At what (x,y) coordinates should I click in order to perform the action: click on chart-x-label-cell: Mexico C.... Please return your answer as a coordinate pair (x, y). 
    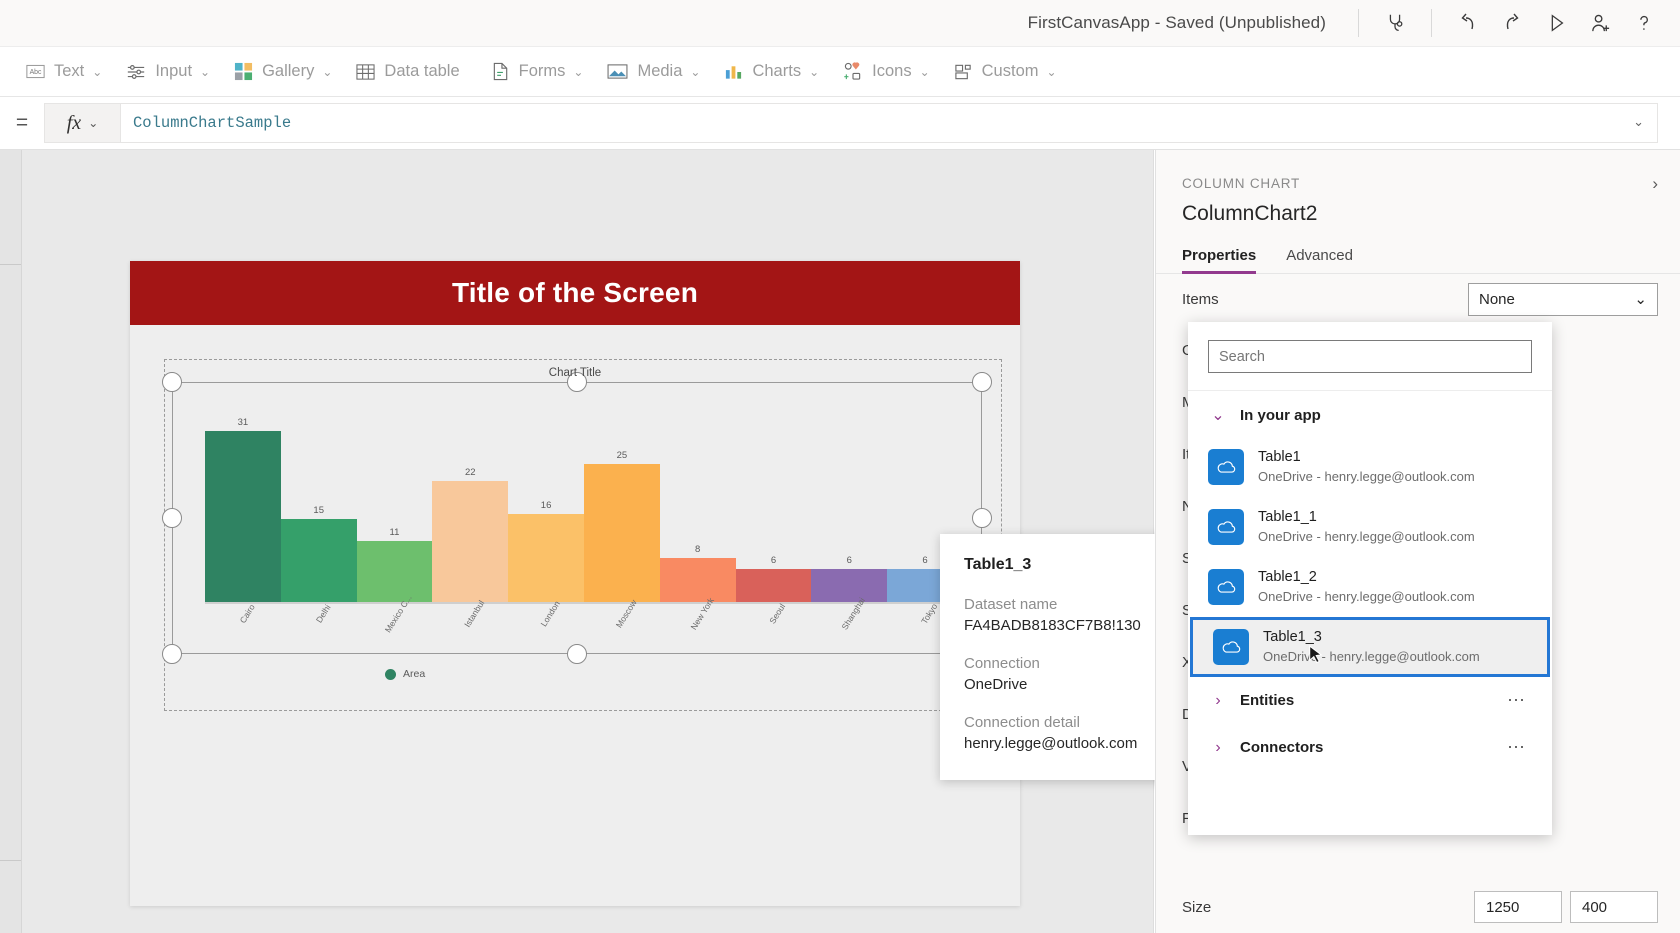
    Looking at the image, I should click on (395, 624).